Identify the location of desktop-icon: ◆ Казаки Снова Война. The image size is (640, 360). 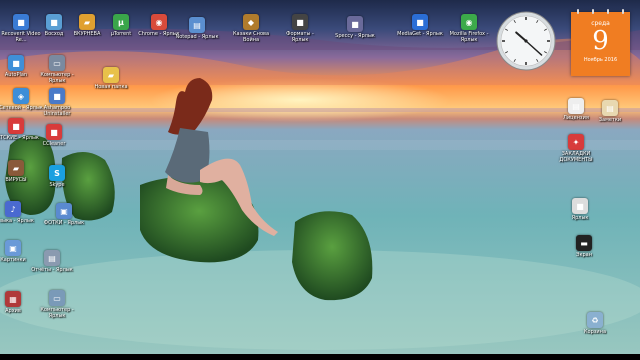
(251, 28).